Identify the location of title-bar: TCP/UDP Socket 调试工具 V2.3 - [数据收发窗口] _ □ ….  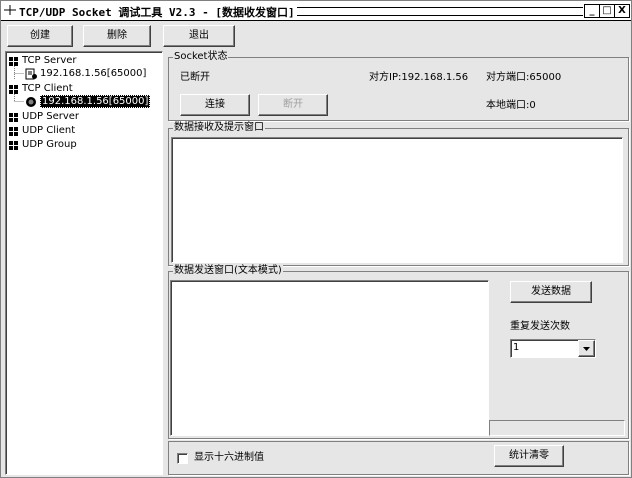
(316, 11).